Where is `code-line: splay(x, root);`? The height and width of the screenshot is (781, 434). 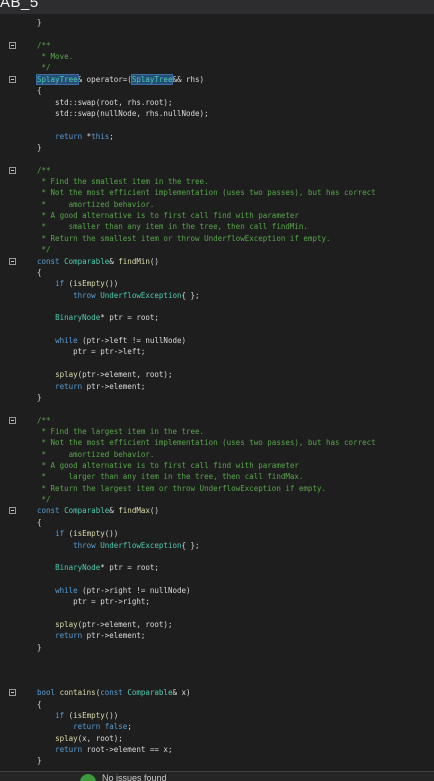
code-line: splay(x, root); is located at coordinates (80, 738).